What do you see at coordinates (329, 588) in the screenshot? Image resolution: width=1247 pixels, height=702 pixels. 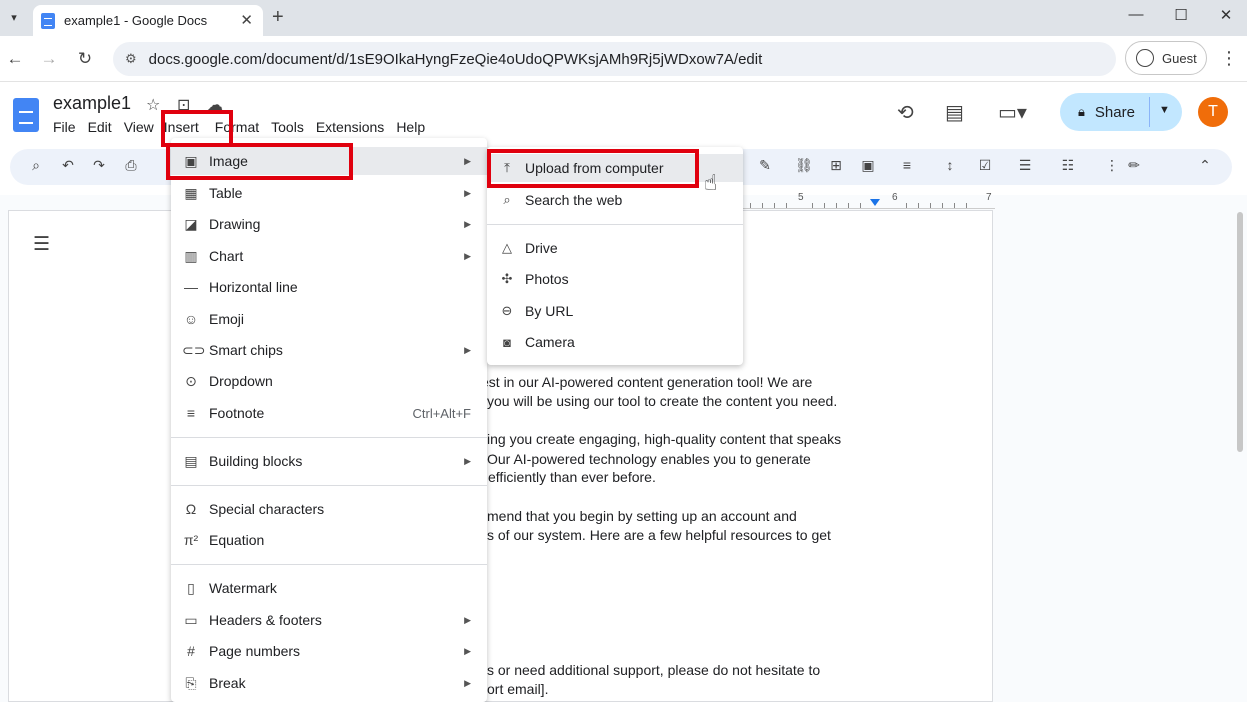 I see `menu-item-watermark: ▯ Watermark` at bounding box center [329, 588].